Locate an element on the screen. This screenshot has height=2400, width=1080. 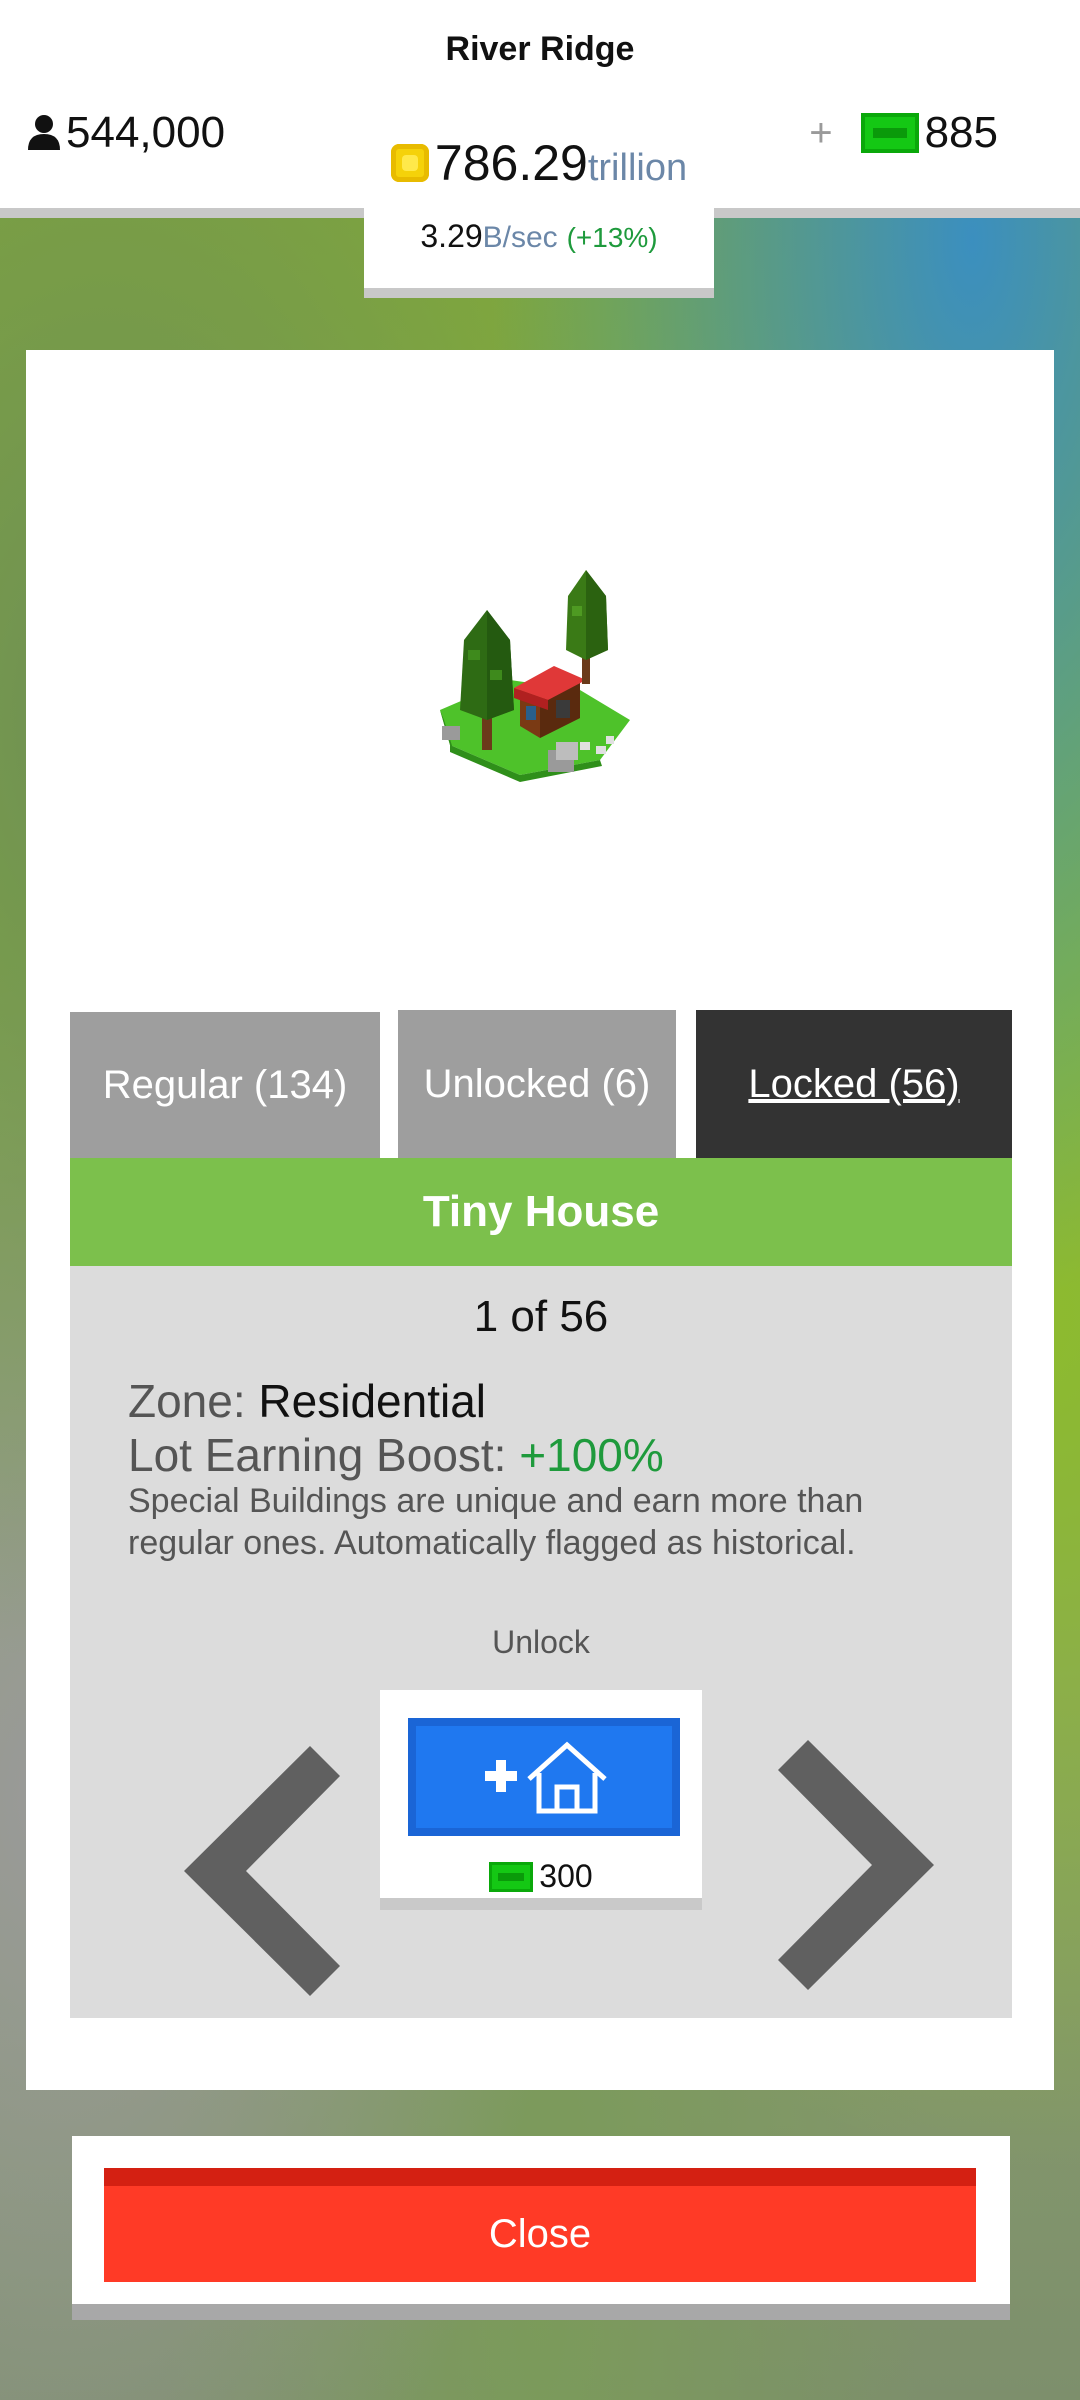
unlock-button is located at coordinates (544, 1777).